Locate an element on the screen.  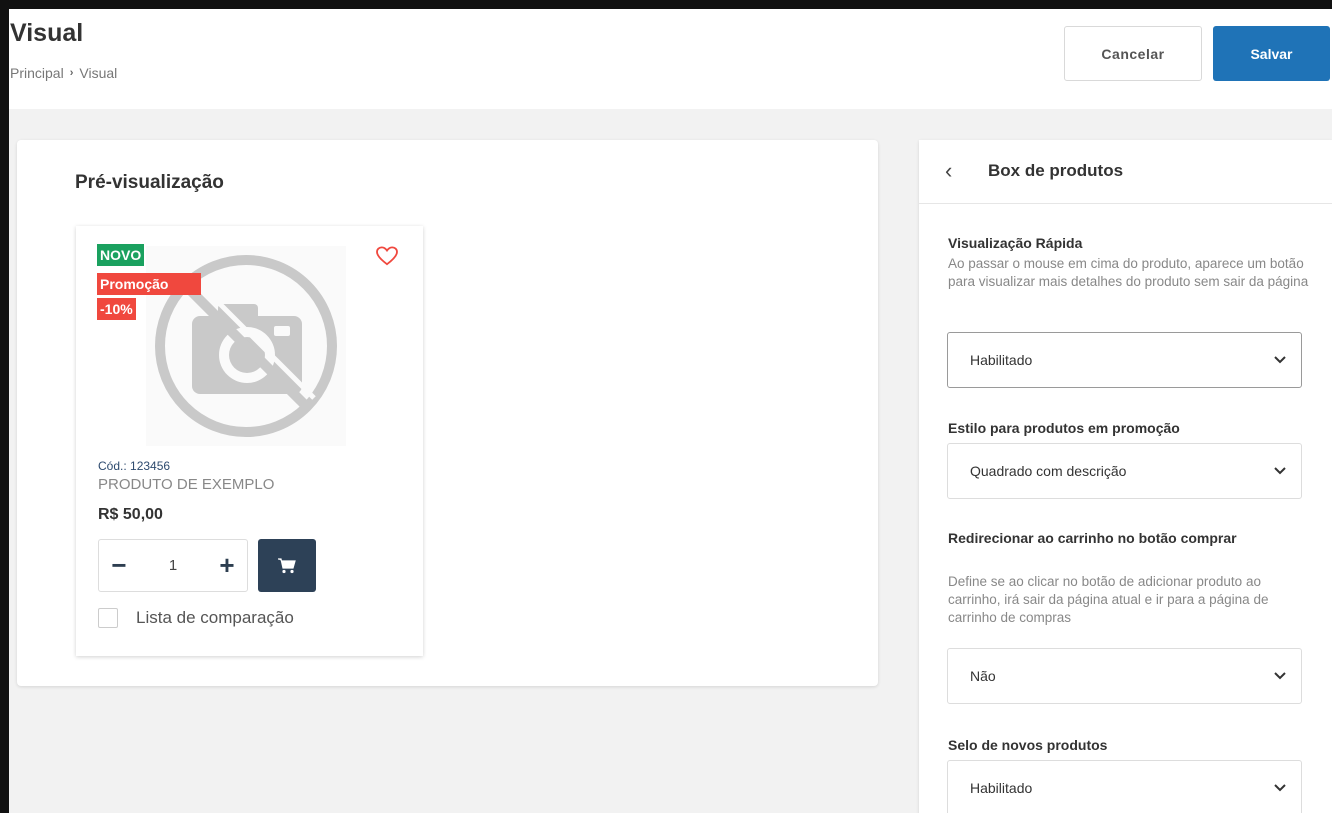
select-promo-style: Quadrado com descrição is located at coordinates (1124, 471).